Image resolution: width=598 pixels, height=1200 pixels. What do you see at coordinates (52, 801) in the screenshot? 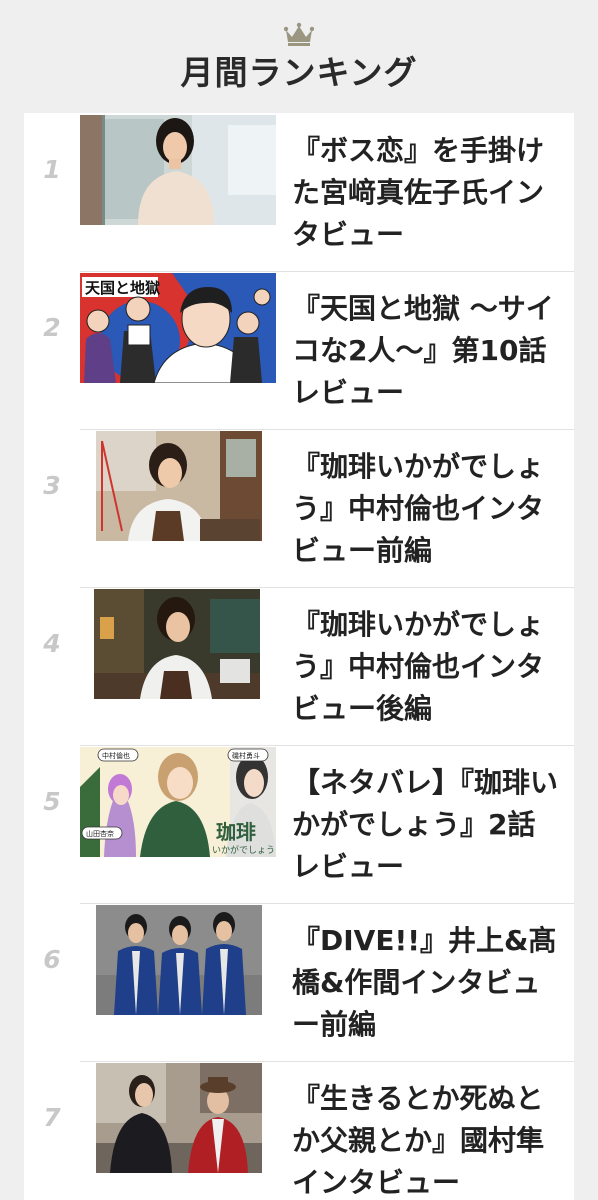
I see `rank-number: 5` at bounding box center [52, 801].